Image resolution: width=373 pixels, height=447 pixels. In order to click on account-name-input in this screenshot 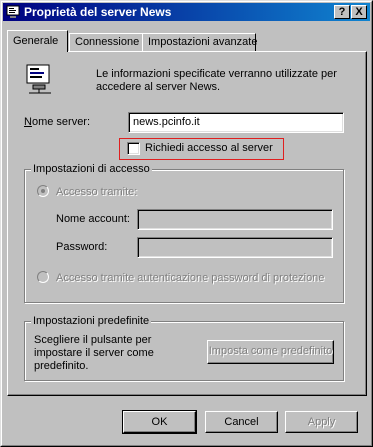, I will do `click(235, 219)`.